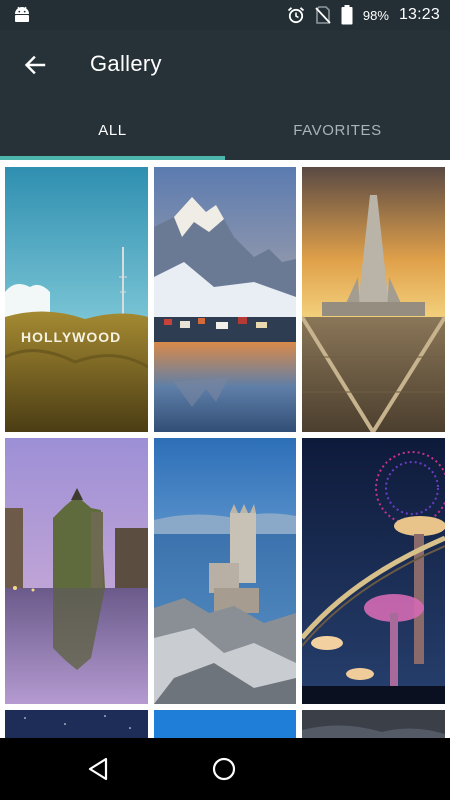 The image size is (450, 800). I want to click on dark-clouds-image, so click(373, 724).